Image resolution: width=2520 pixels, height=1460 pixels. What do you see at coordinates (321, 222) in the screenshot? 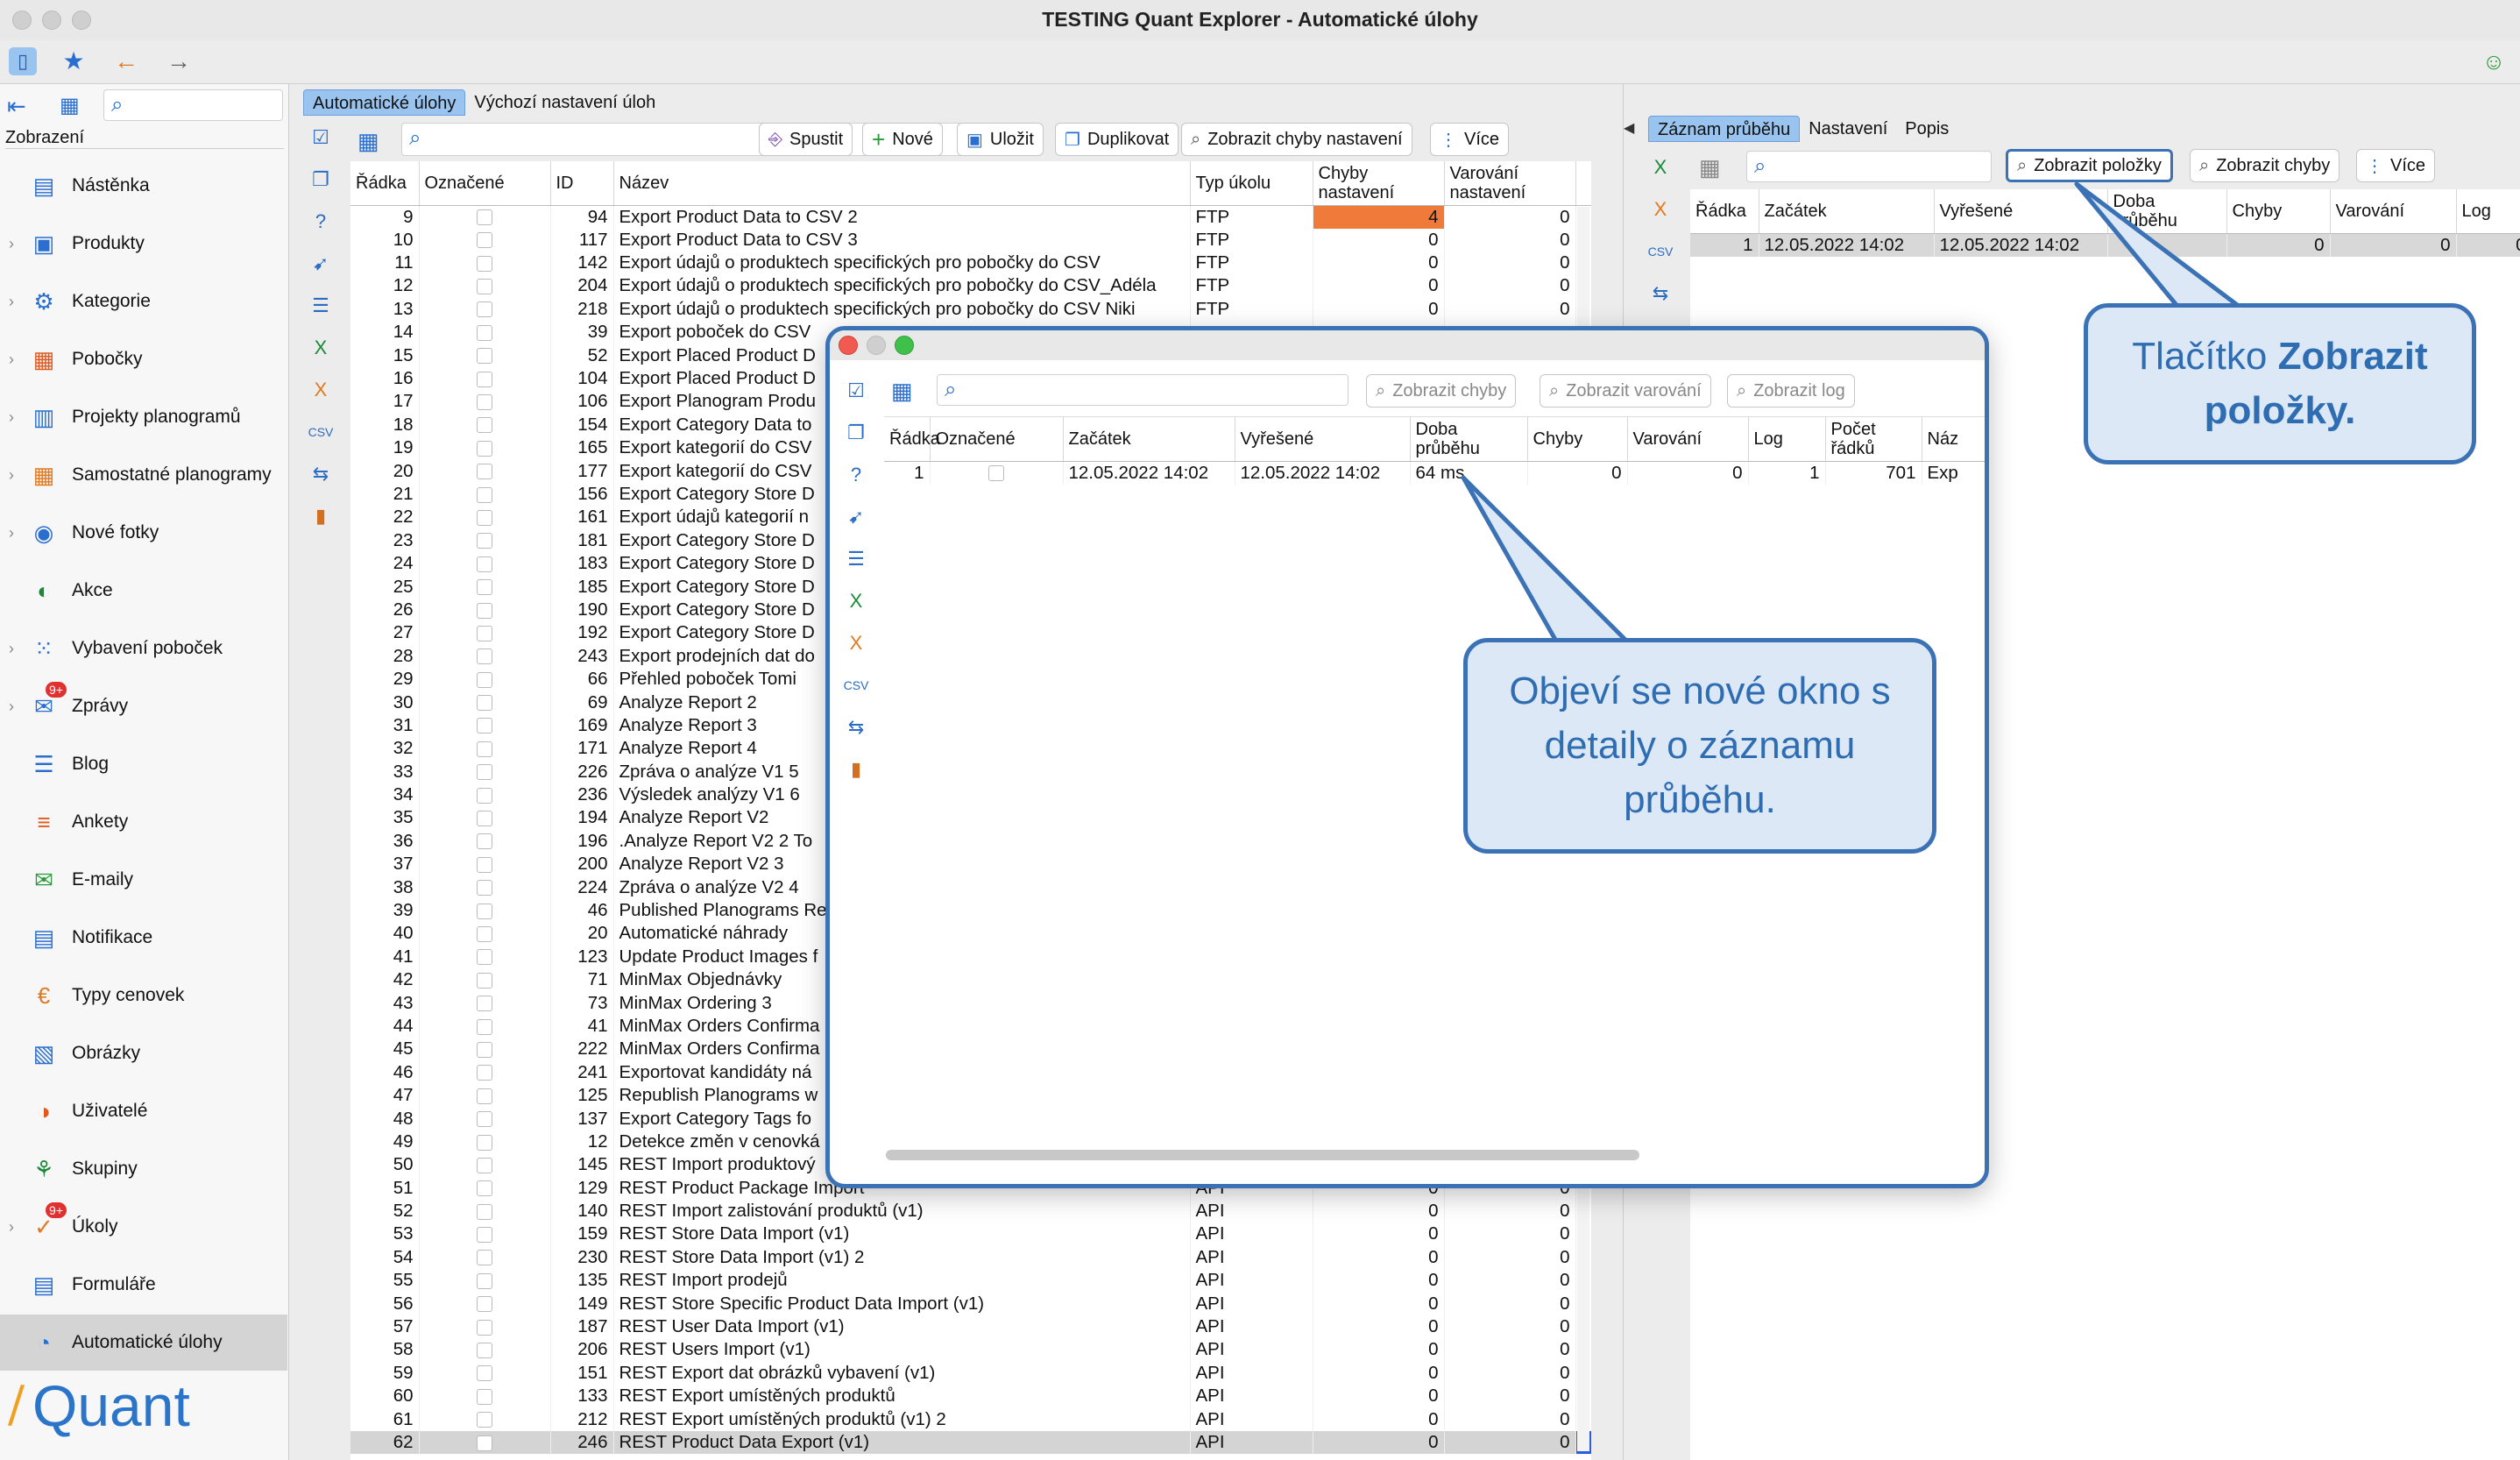
I see `help-icon: ?` at bounding box center [321, 222].